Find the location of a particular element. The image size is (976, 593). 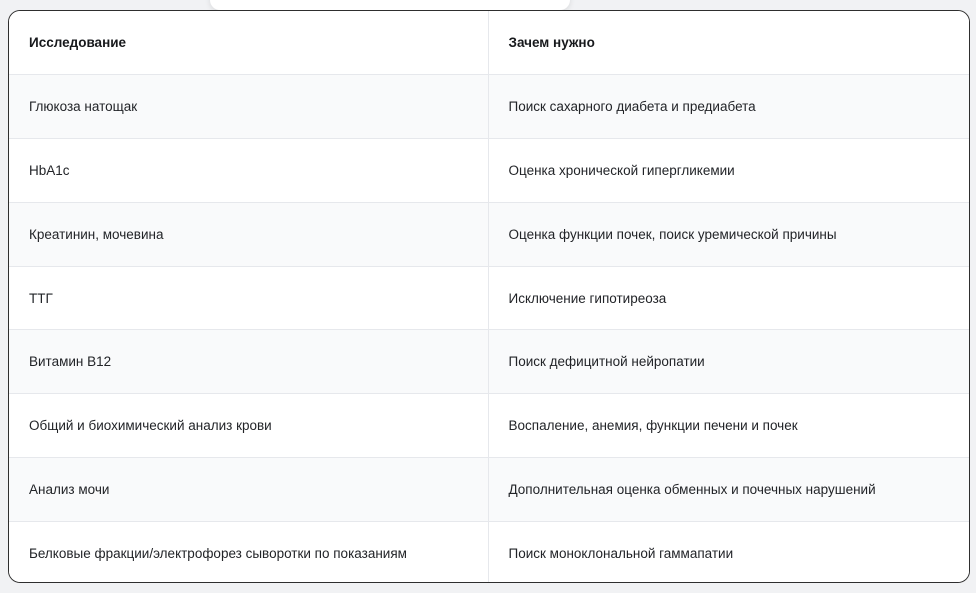

table-row: ТТГ Исключение гипотиреоза is located at coordinates (489, 298).